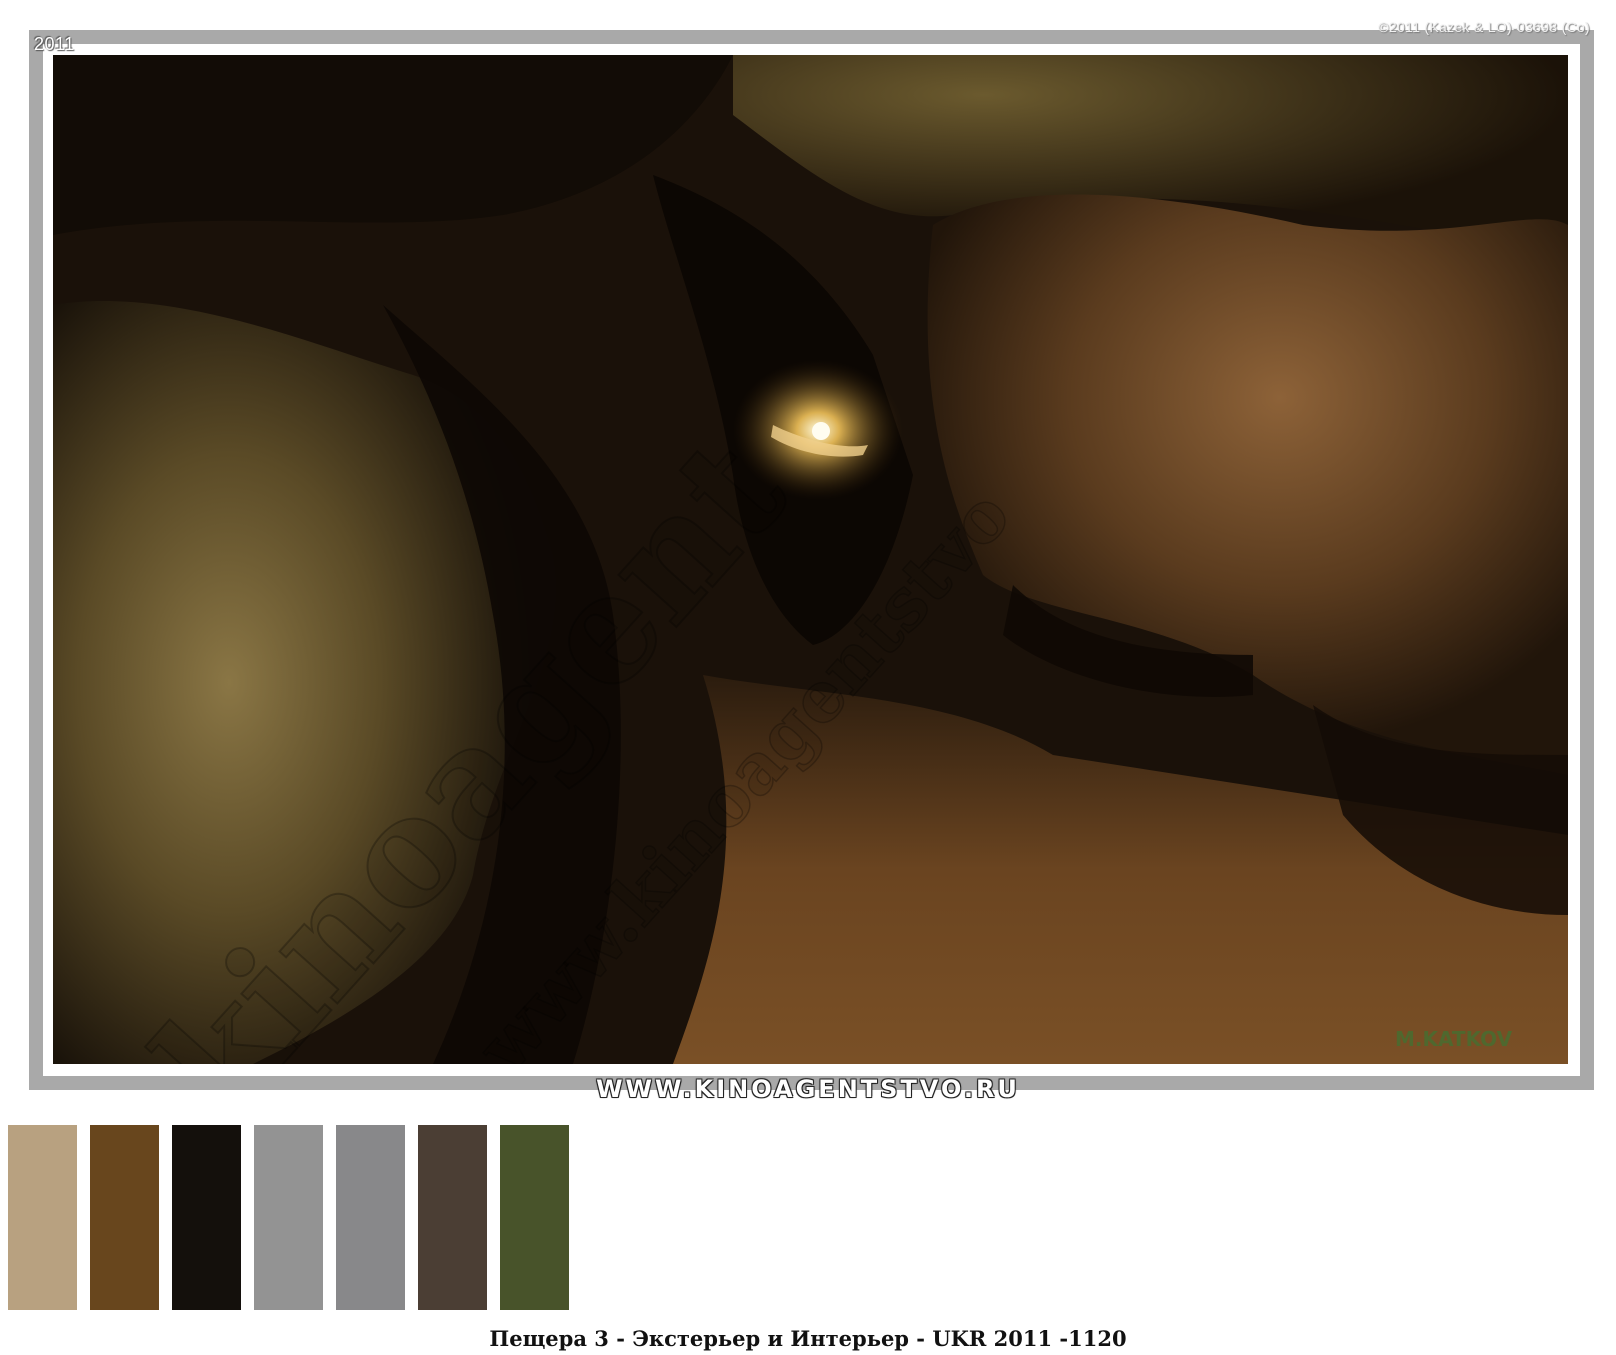 This screenshot has width=1616, height=1355. Describe the element at coordinates (808, 1089) in the screenshot. I see `site-banner: WWW.KINOAGENTSTVO.RU` at that location.